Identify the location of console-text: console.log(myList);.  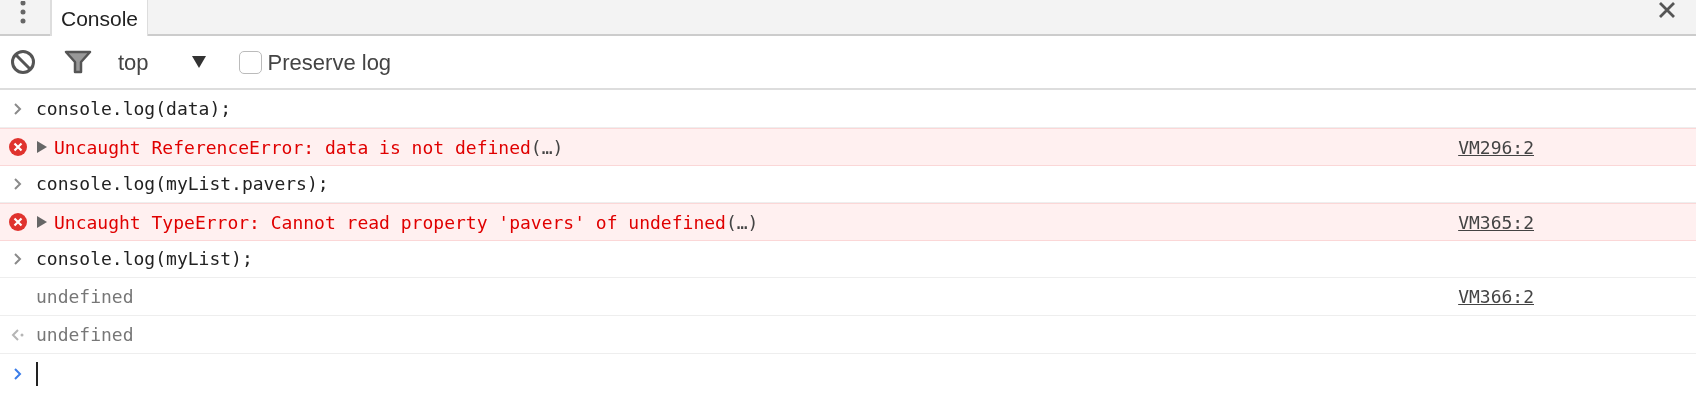
(144, 259).